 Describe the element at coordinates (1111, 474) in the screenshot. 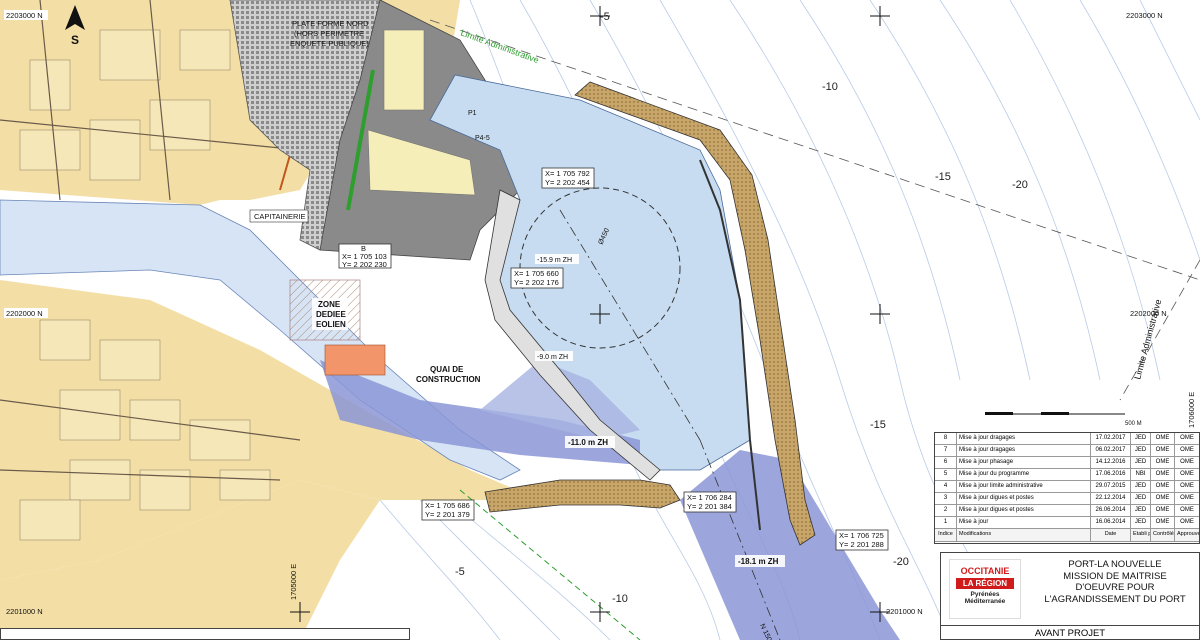

I see `revision-cell: 17.06.2016` at that location.